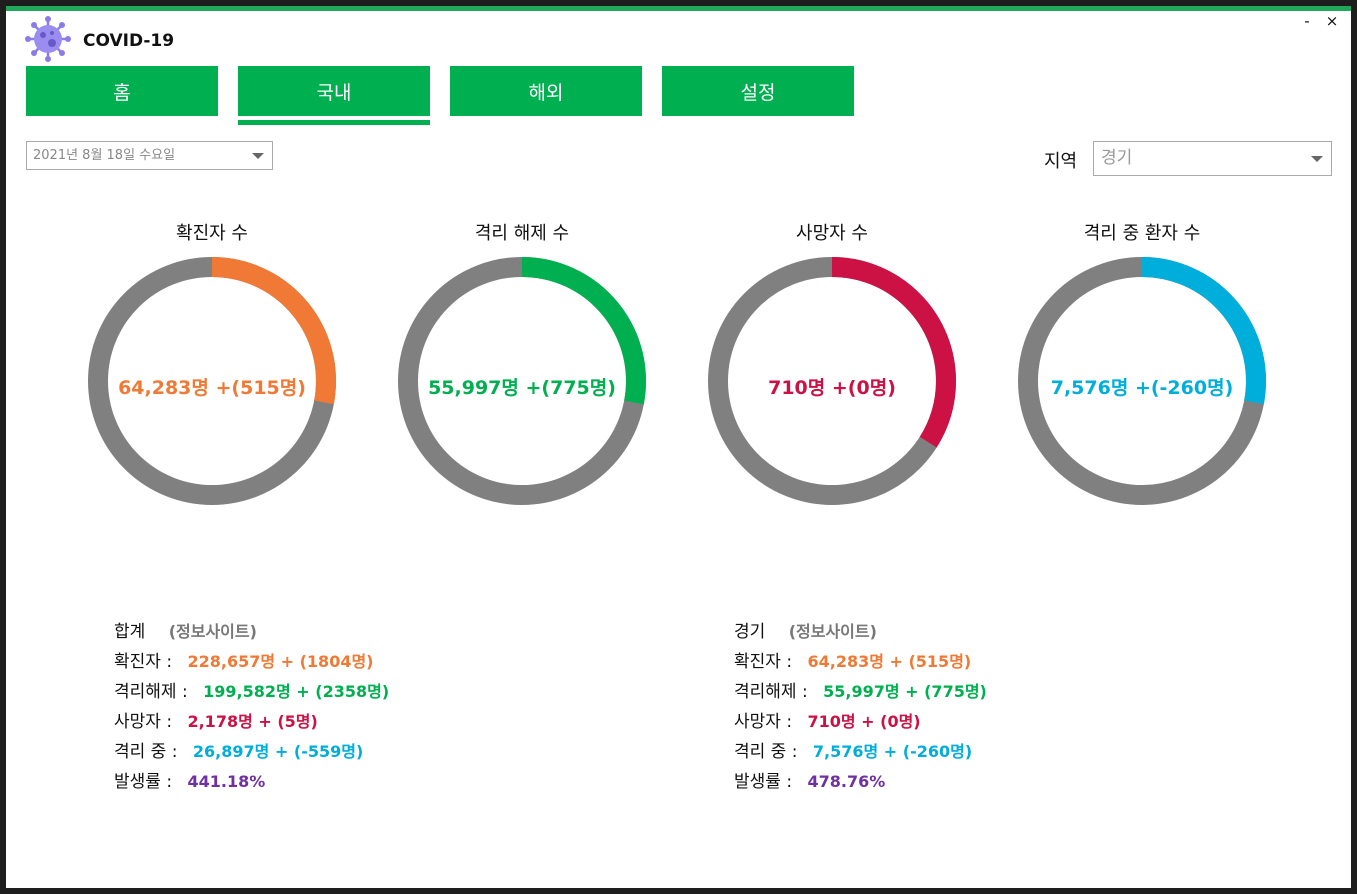 Image resolution: width=1357 pixels, height=894 pixels. Describe the element at coordinates (1171, 388) in the screenshot. I see `delta: +(-260` at that location.